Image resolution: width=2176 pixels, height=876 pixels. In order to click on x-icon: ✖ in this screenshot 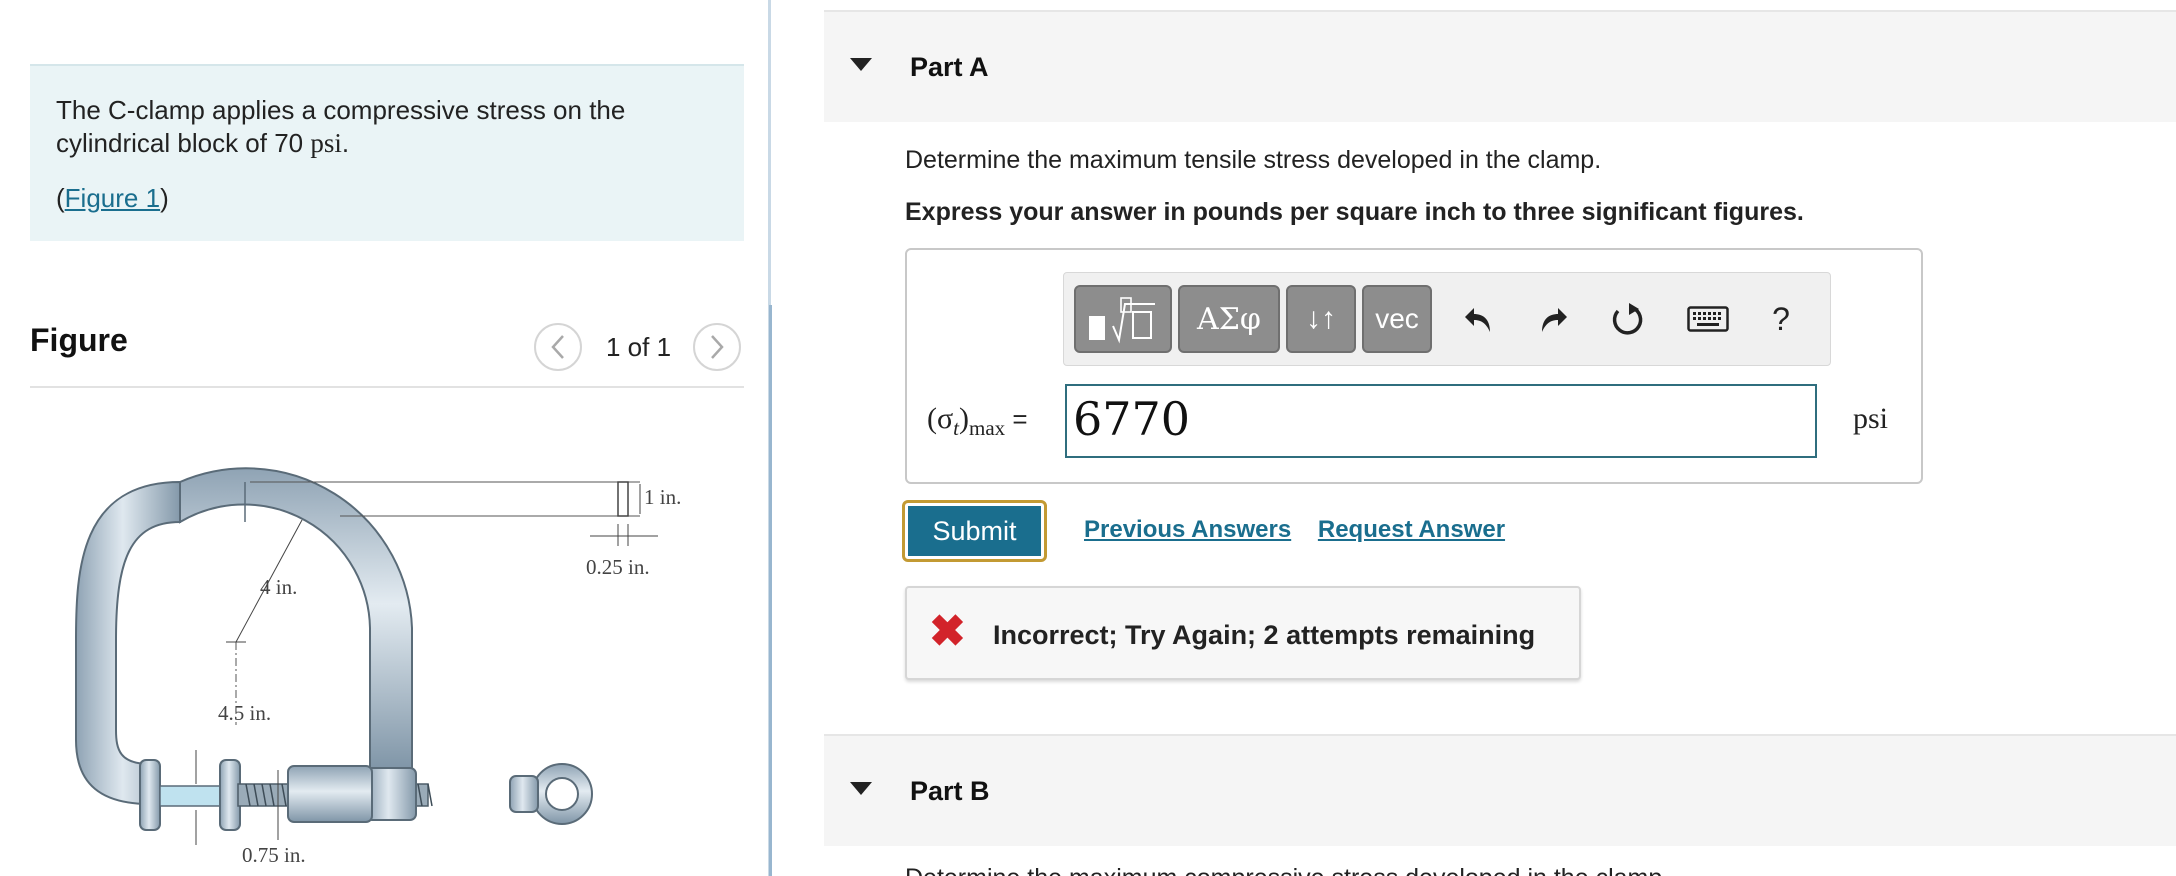, I will do `click(947, 631)`.